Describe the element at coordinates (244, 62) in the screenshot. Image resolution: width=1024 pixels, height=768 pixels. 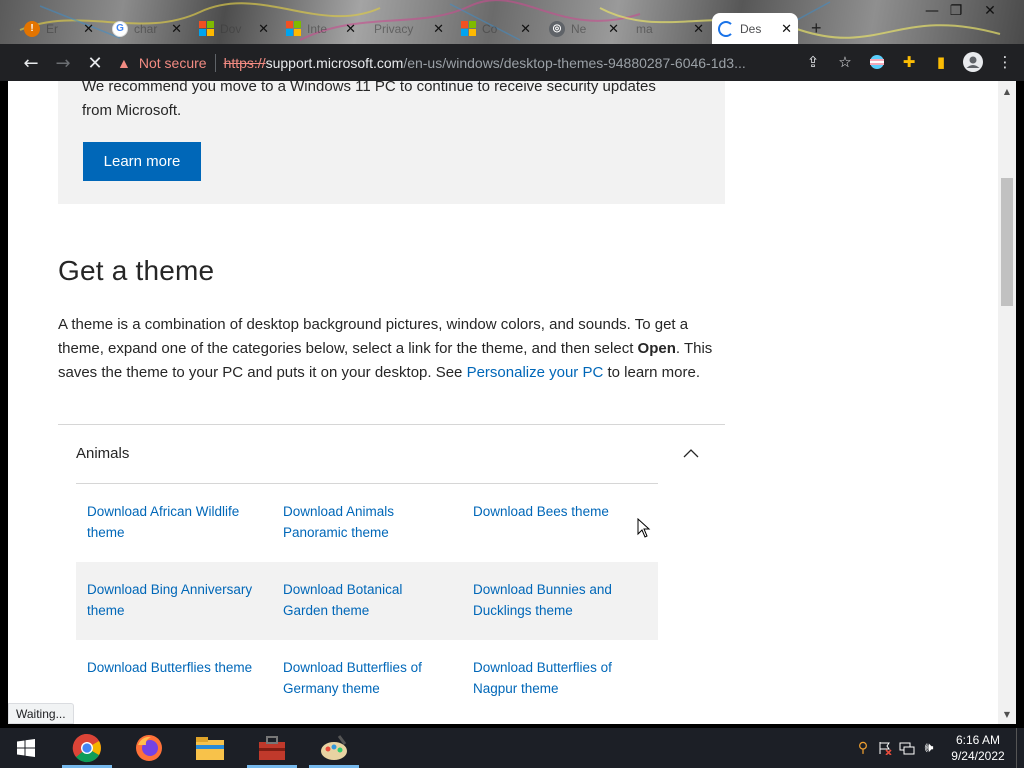
I see `url-scheme: https://` at that location.